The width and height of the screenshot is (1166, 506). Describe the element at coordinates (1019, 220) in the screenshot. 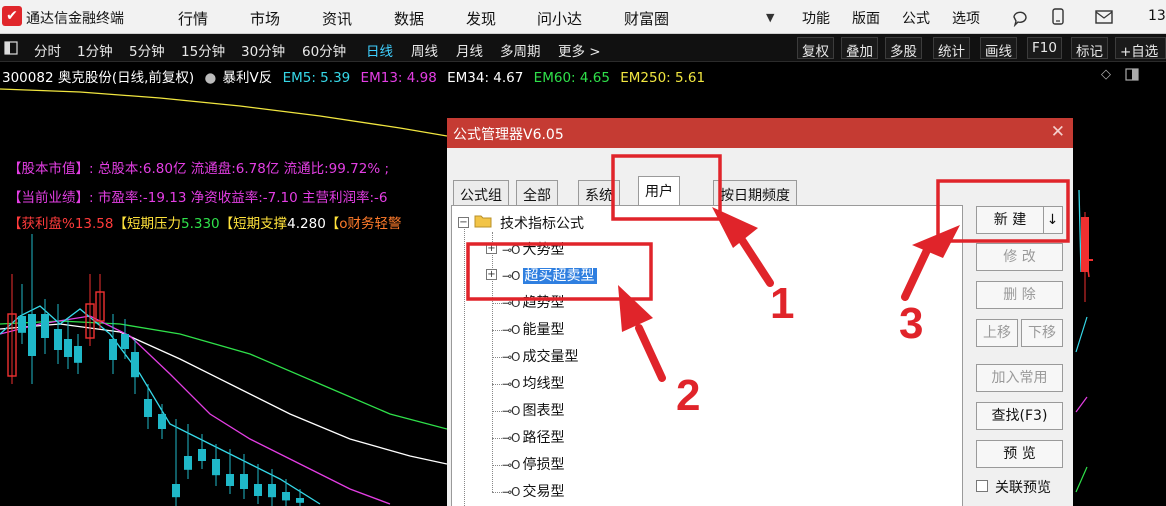

I see `new-button: 新 建 ↓` at that location.